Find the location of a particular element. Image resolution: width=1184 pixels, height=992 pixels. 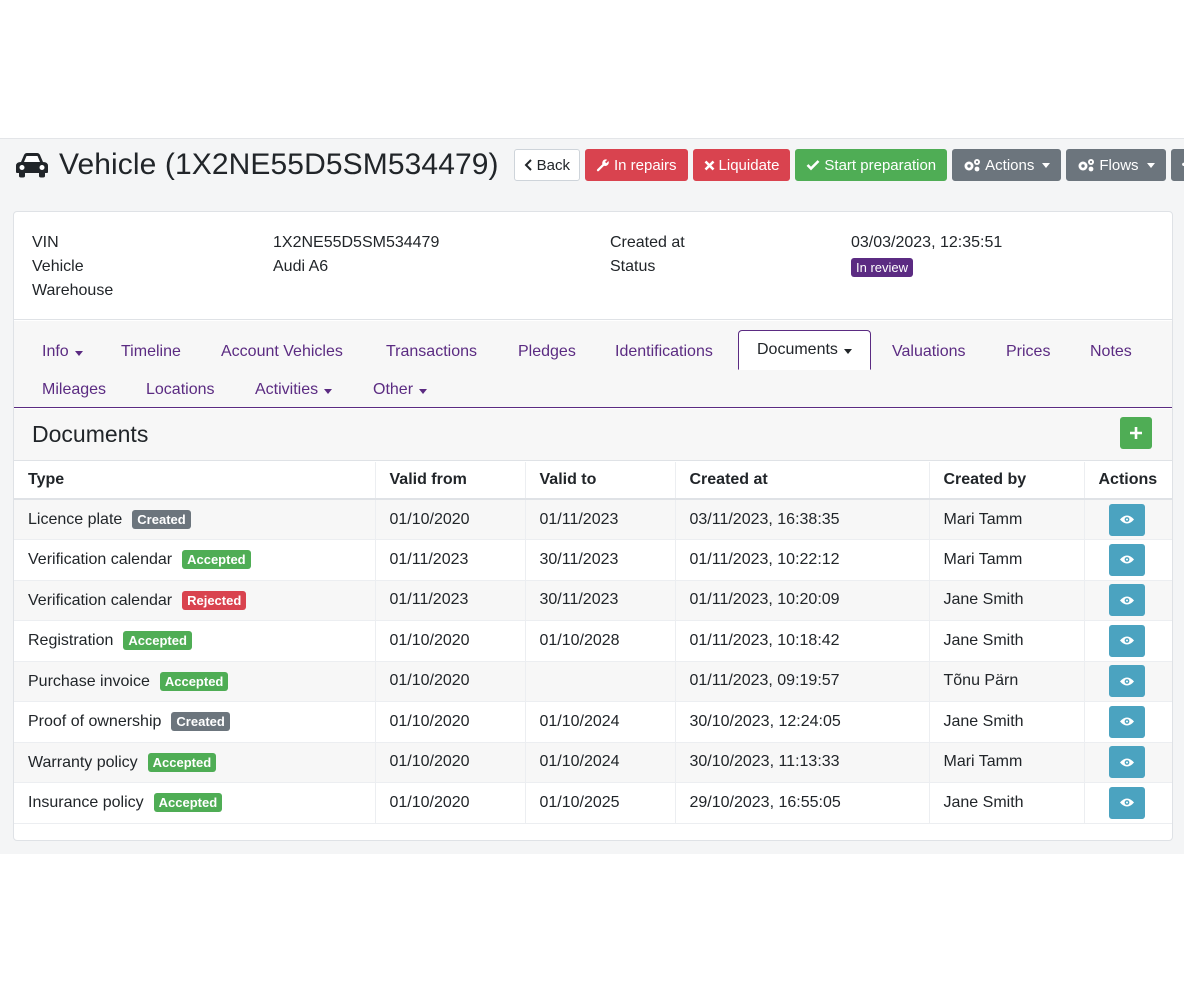

more-button: ••• is located at coordinates (1177, 165).